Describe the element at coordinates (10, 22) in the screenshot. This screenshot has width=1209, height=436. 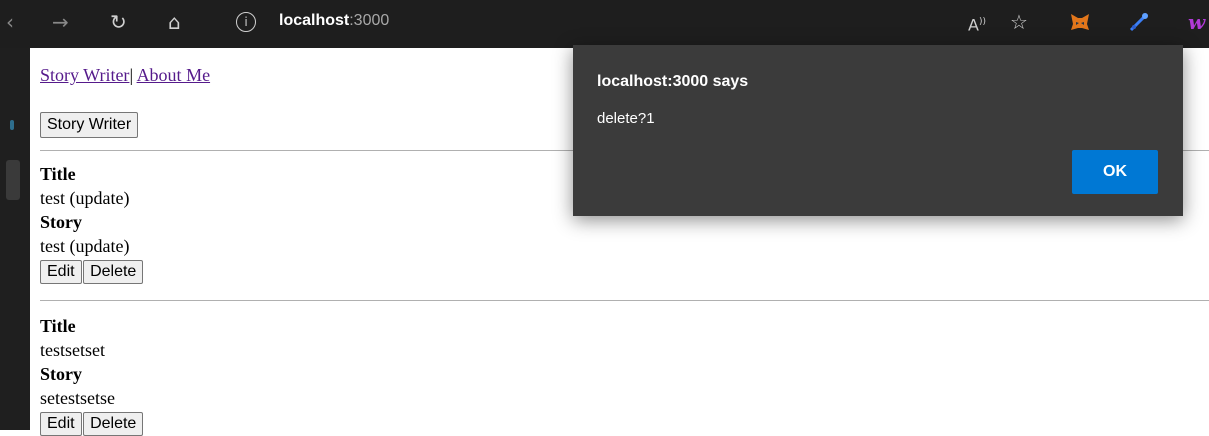
I see `back-icon: ‹` at that location.